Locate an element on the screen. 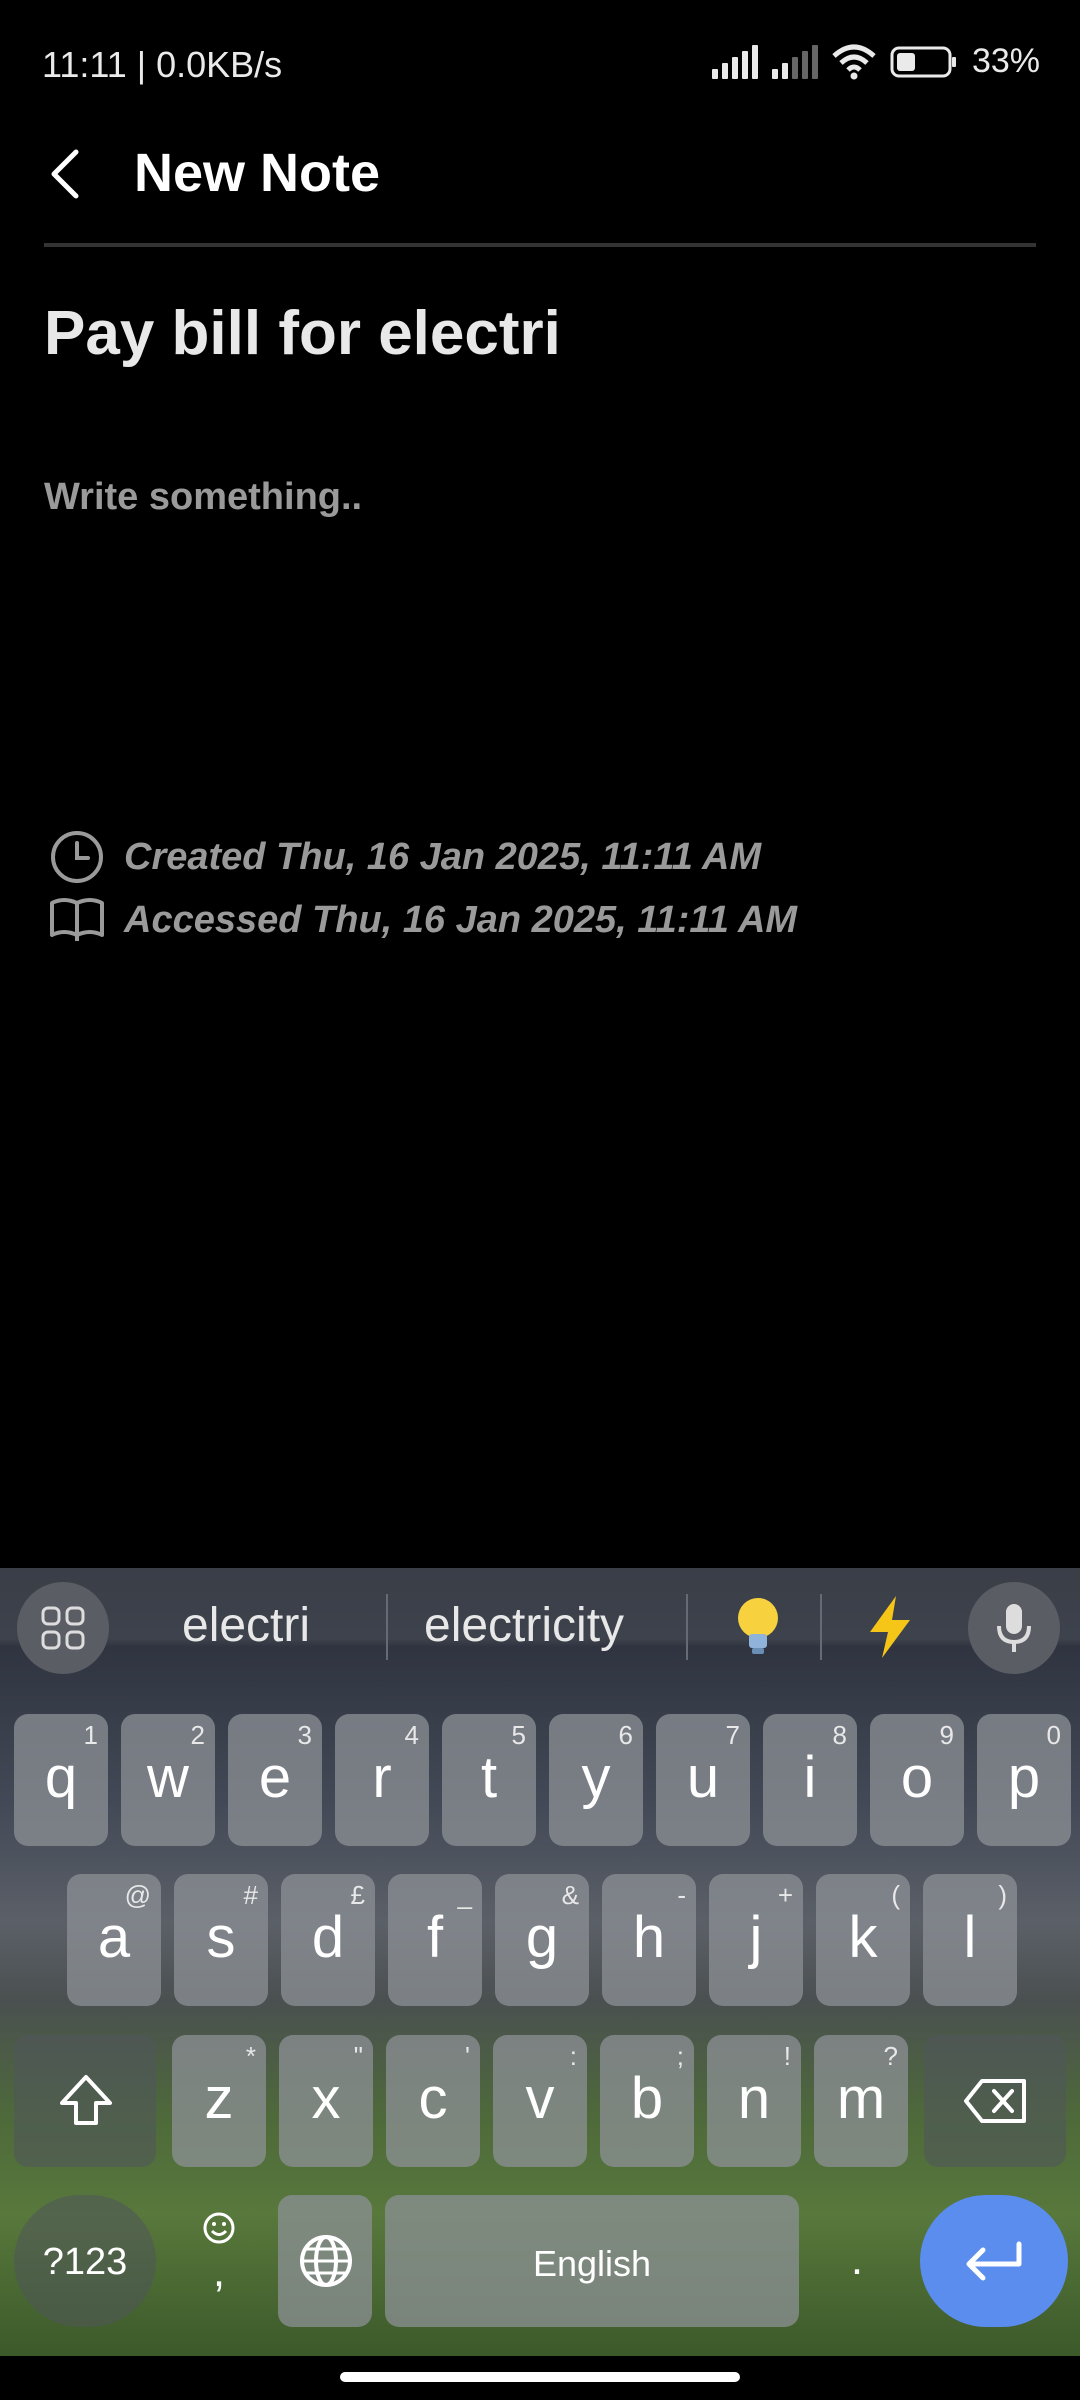 The width and height of the screenshot is (1080, 2400). space-label: English is located at coordinates (592, 2263).